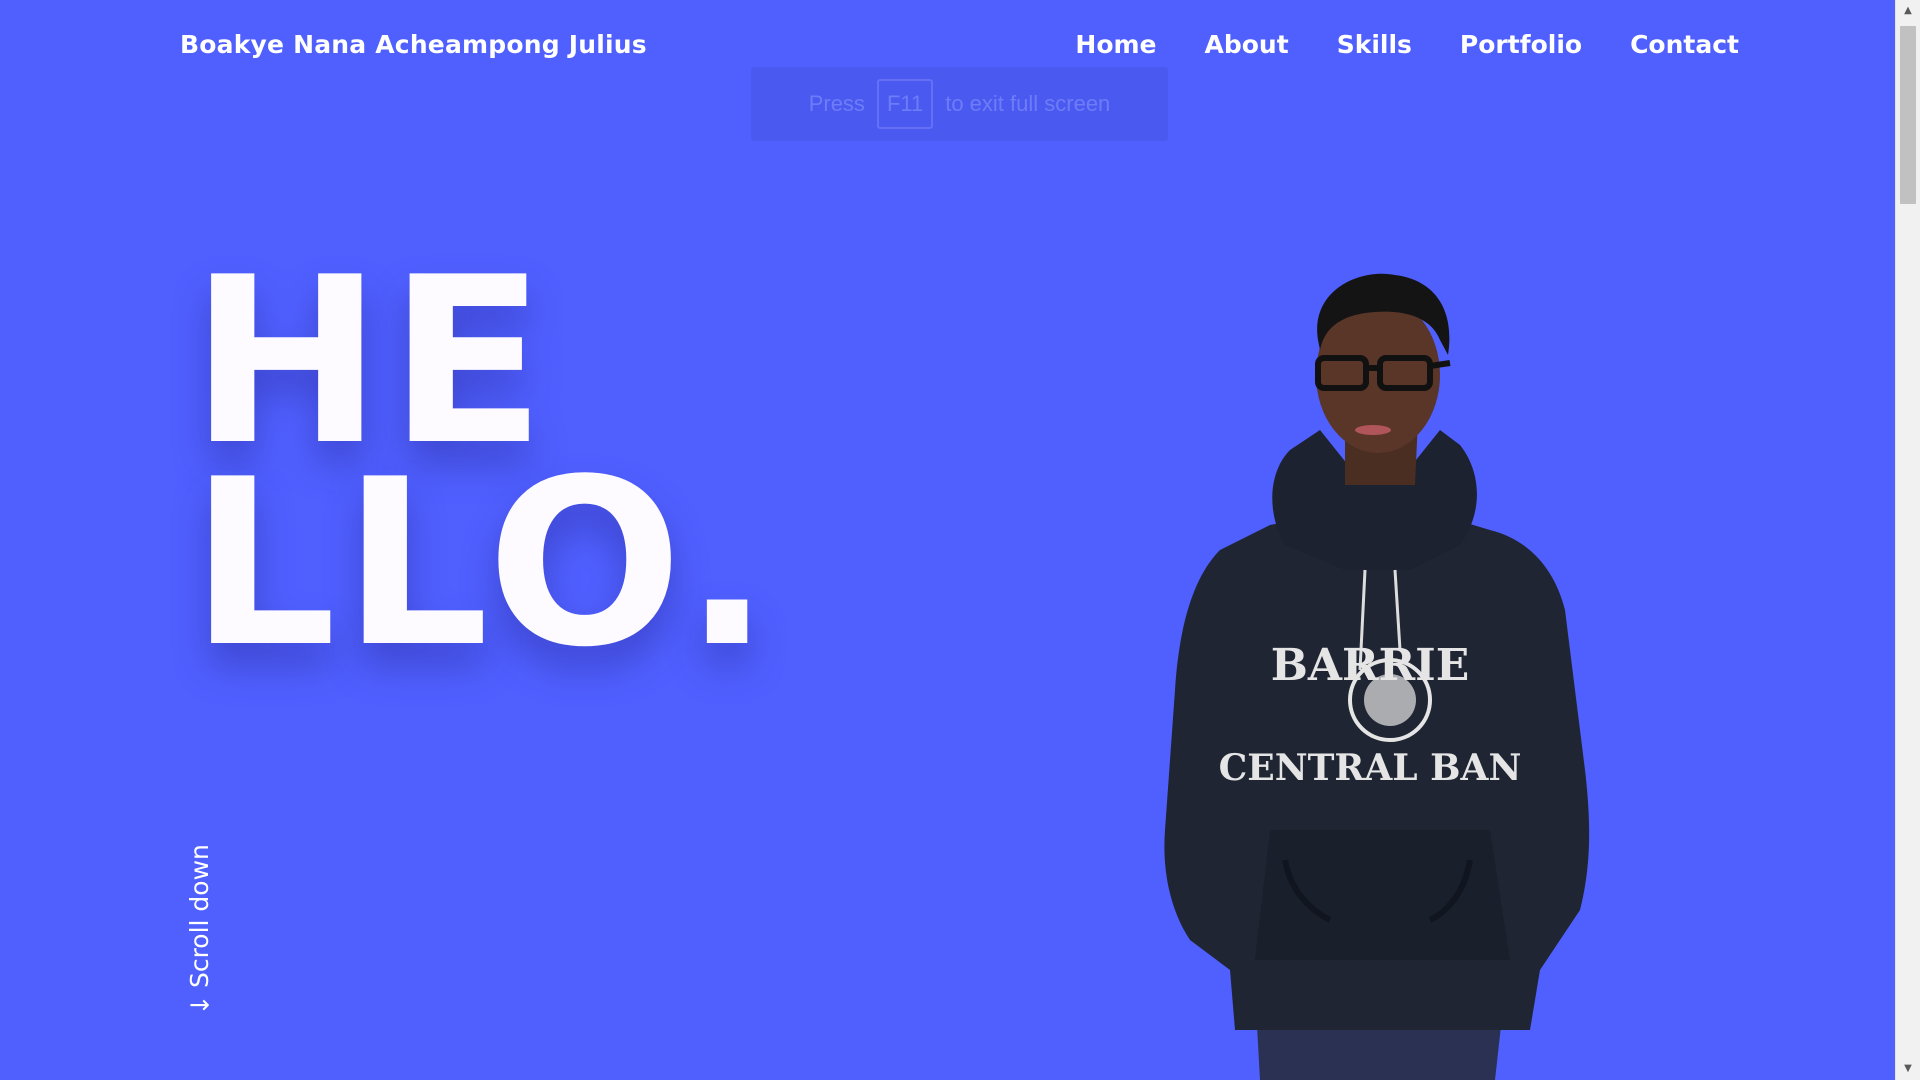 The width and height of the screenshot is (1920, 1080). What do you see at coordinates (1521, 54) in the screenshot?
I see `nav-portfolio: Portfolio` at bounding box center [1521, 54].